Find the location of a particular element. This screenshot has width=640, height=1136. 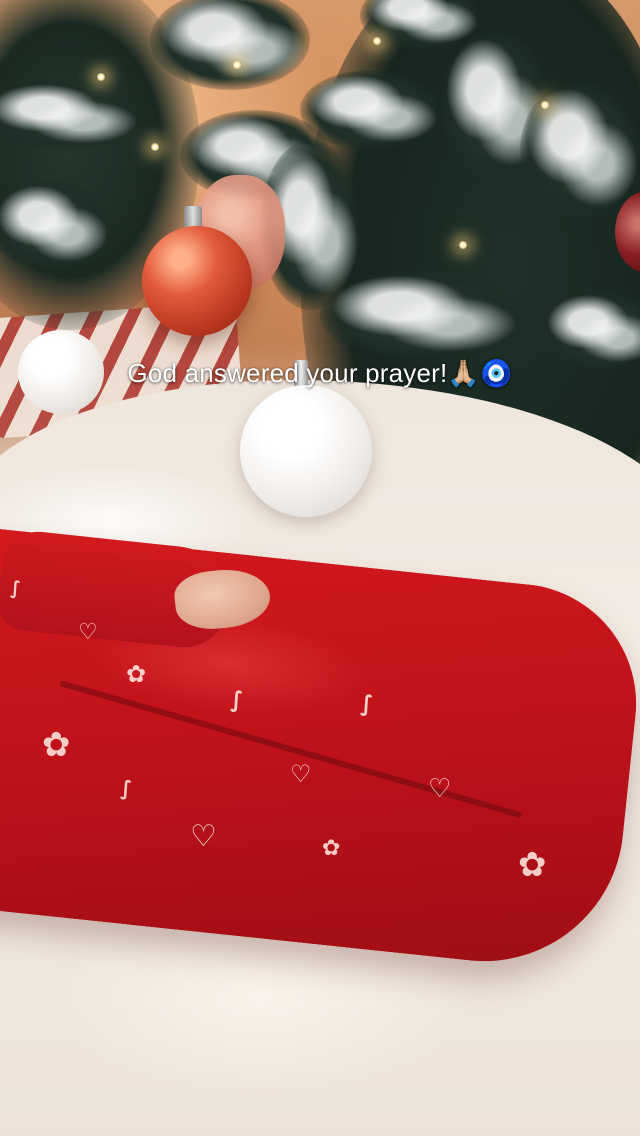

white-ornament-large is located at coordinates (306, 451).